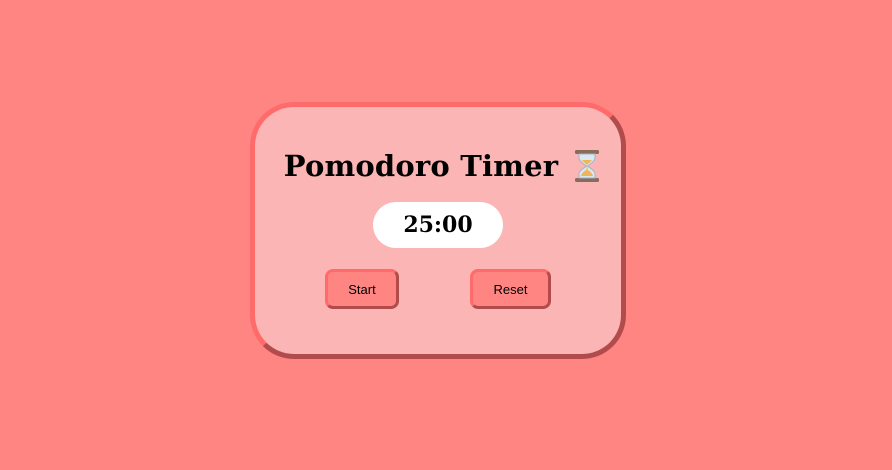  Describe the element at coordinates (421, 166) in the screenshot. I see `page-title: Pomodoro Timer` at that location.